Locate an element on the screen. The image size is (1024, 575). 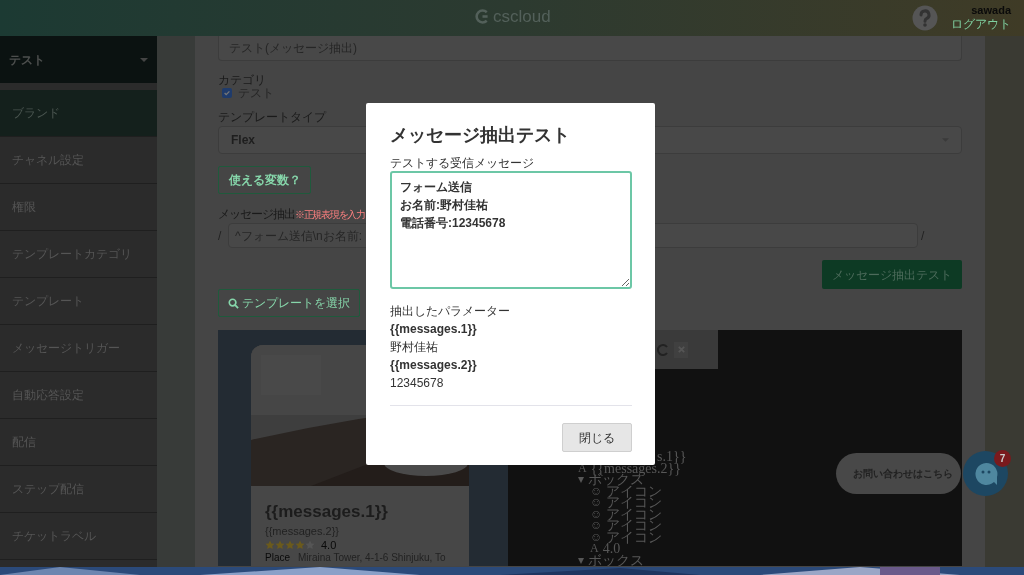
message-input: フォーム送信 お名前:野村佳祐 電話番号:12345678 is located at coordinates (511, 230).